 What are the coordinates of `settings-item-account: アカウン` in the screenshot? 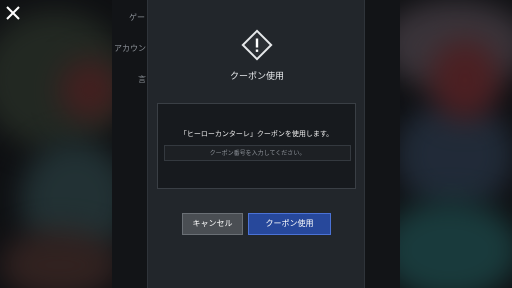 It's located at (130, 48).